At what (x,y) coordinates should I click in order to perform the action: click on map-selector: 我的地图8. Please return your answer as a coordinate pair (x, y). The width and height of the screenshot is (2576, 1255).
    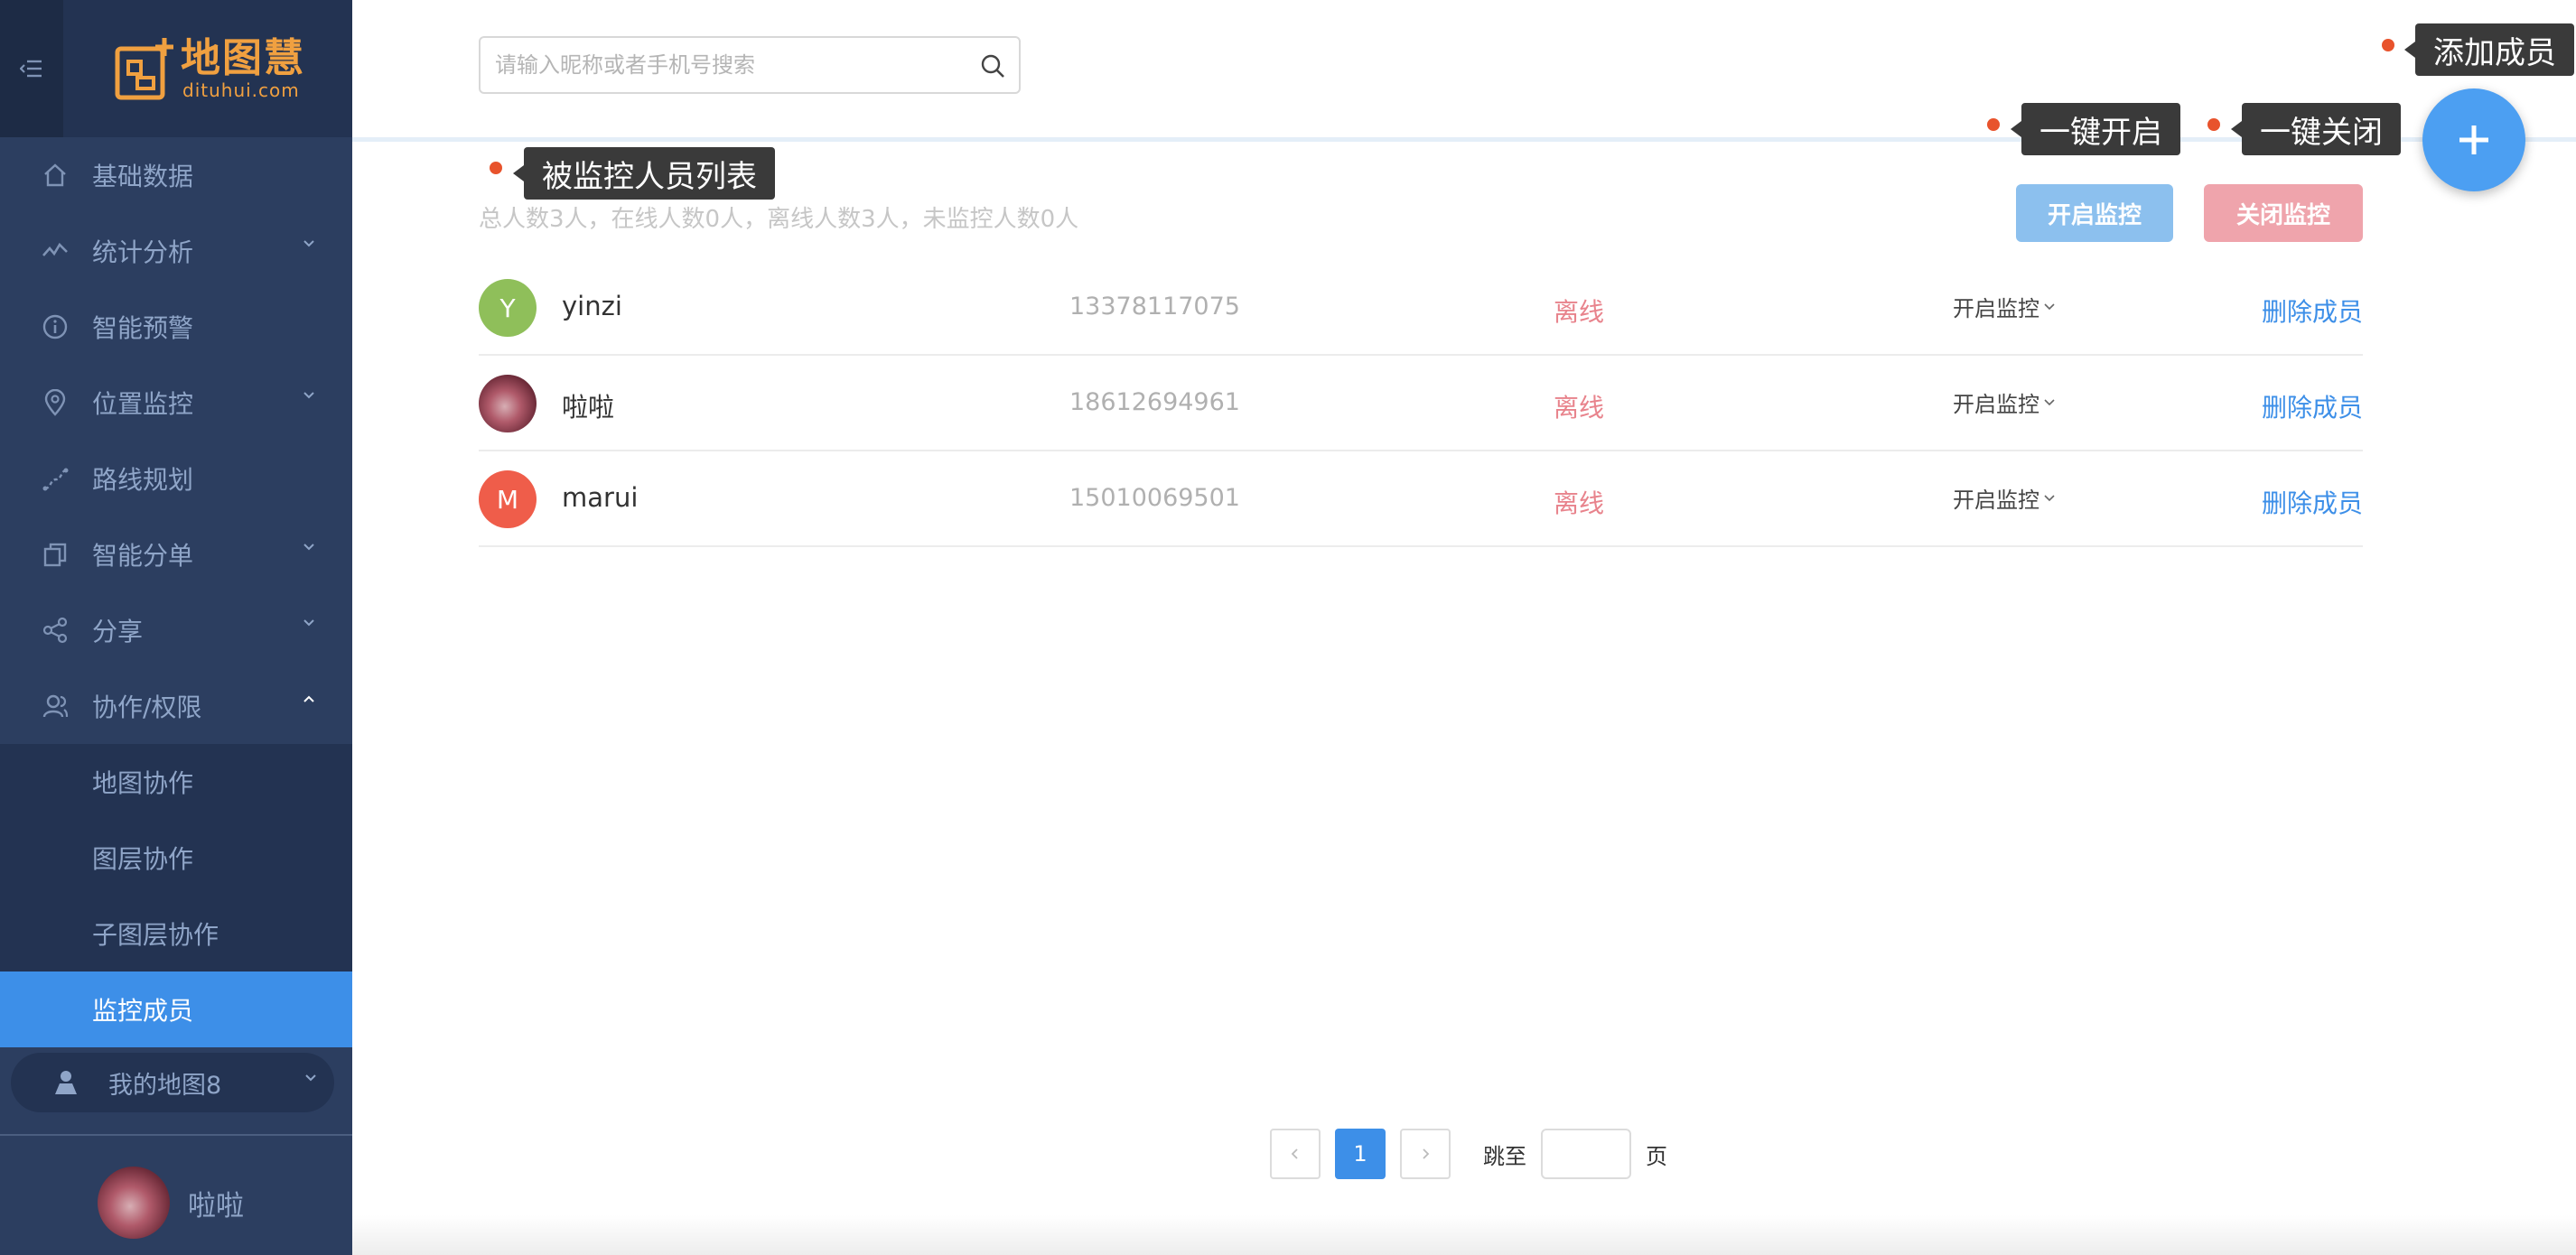
    Looking at the image, I should click on (172, 1082).